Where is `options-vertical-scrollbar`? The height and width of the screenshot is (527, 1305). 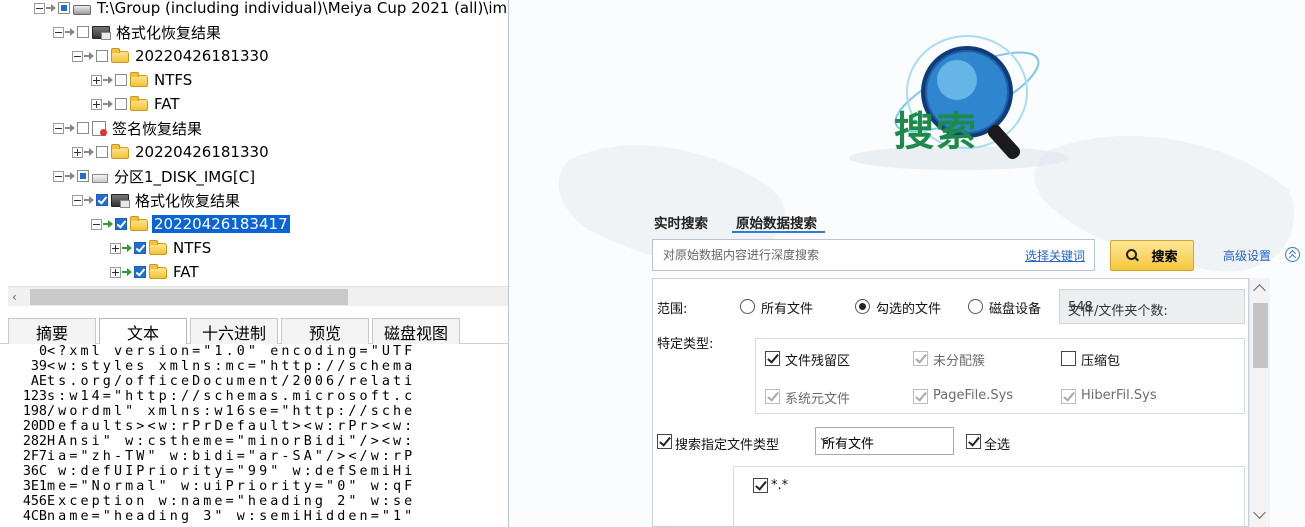
options-vertical-scrollbar is located at coordinates (1259, 402).